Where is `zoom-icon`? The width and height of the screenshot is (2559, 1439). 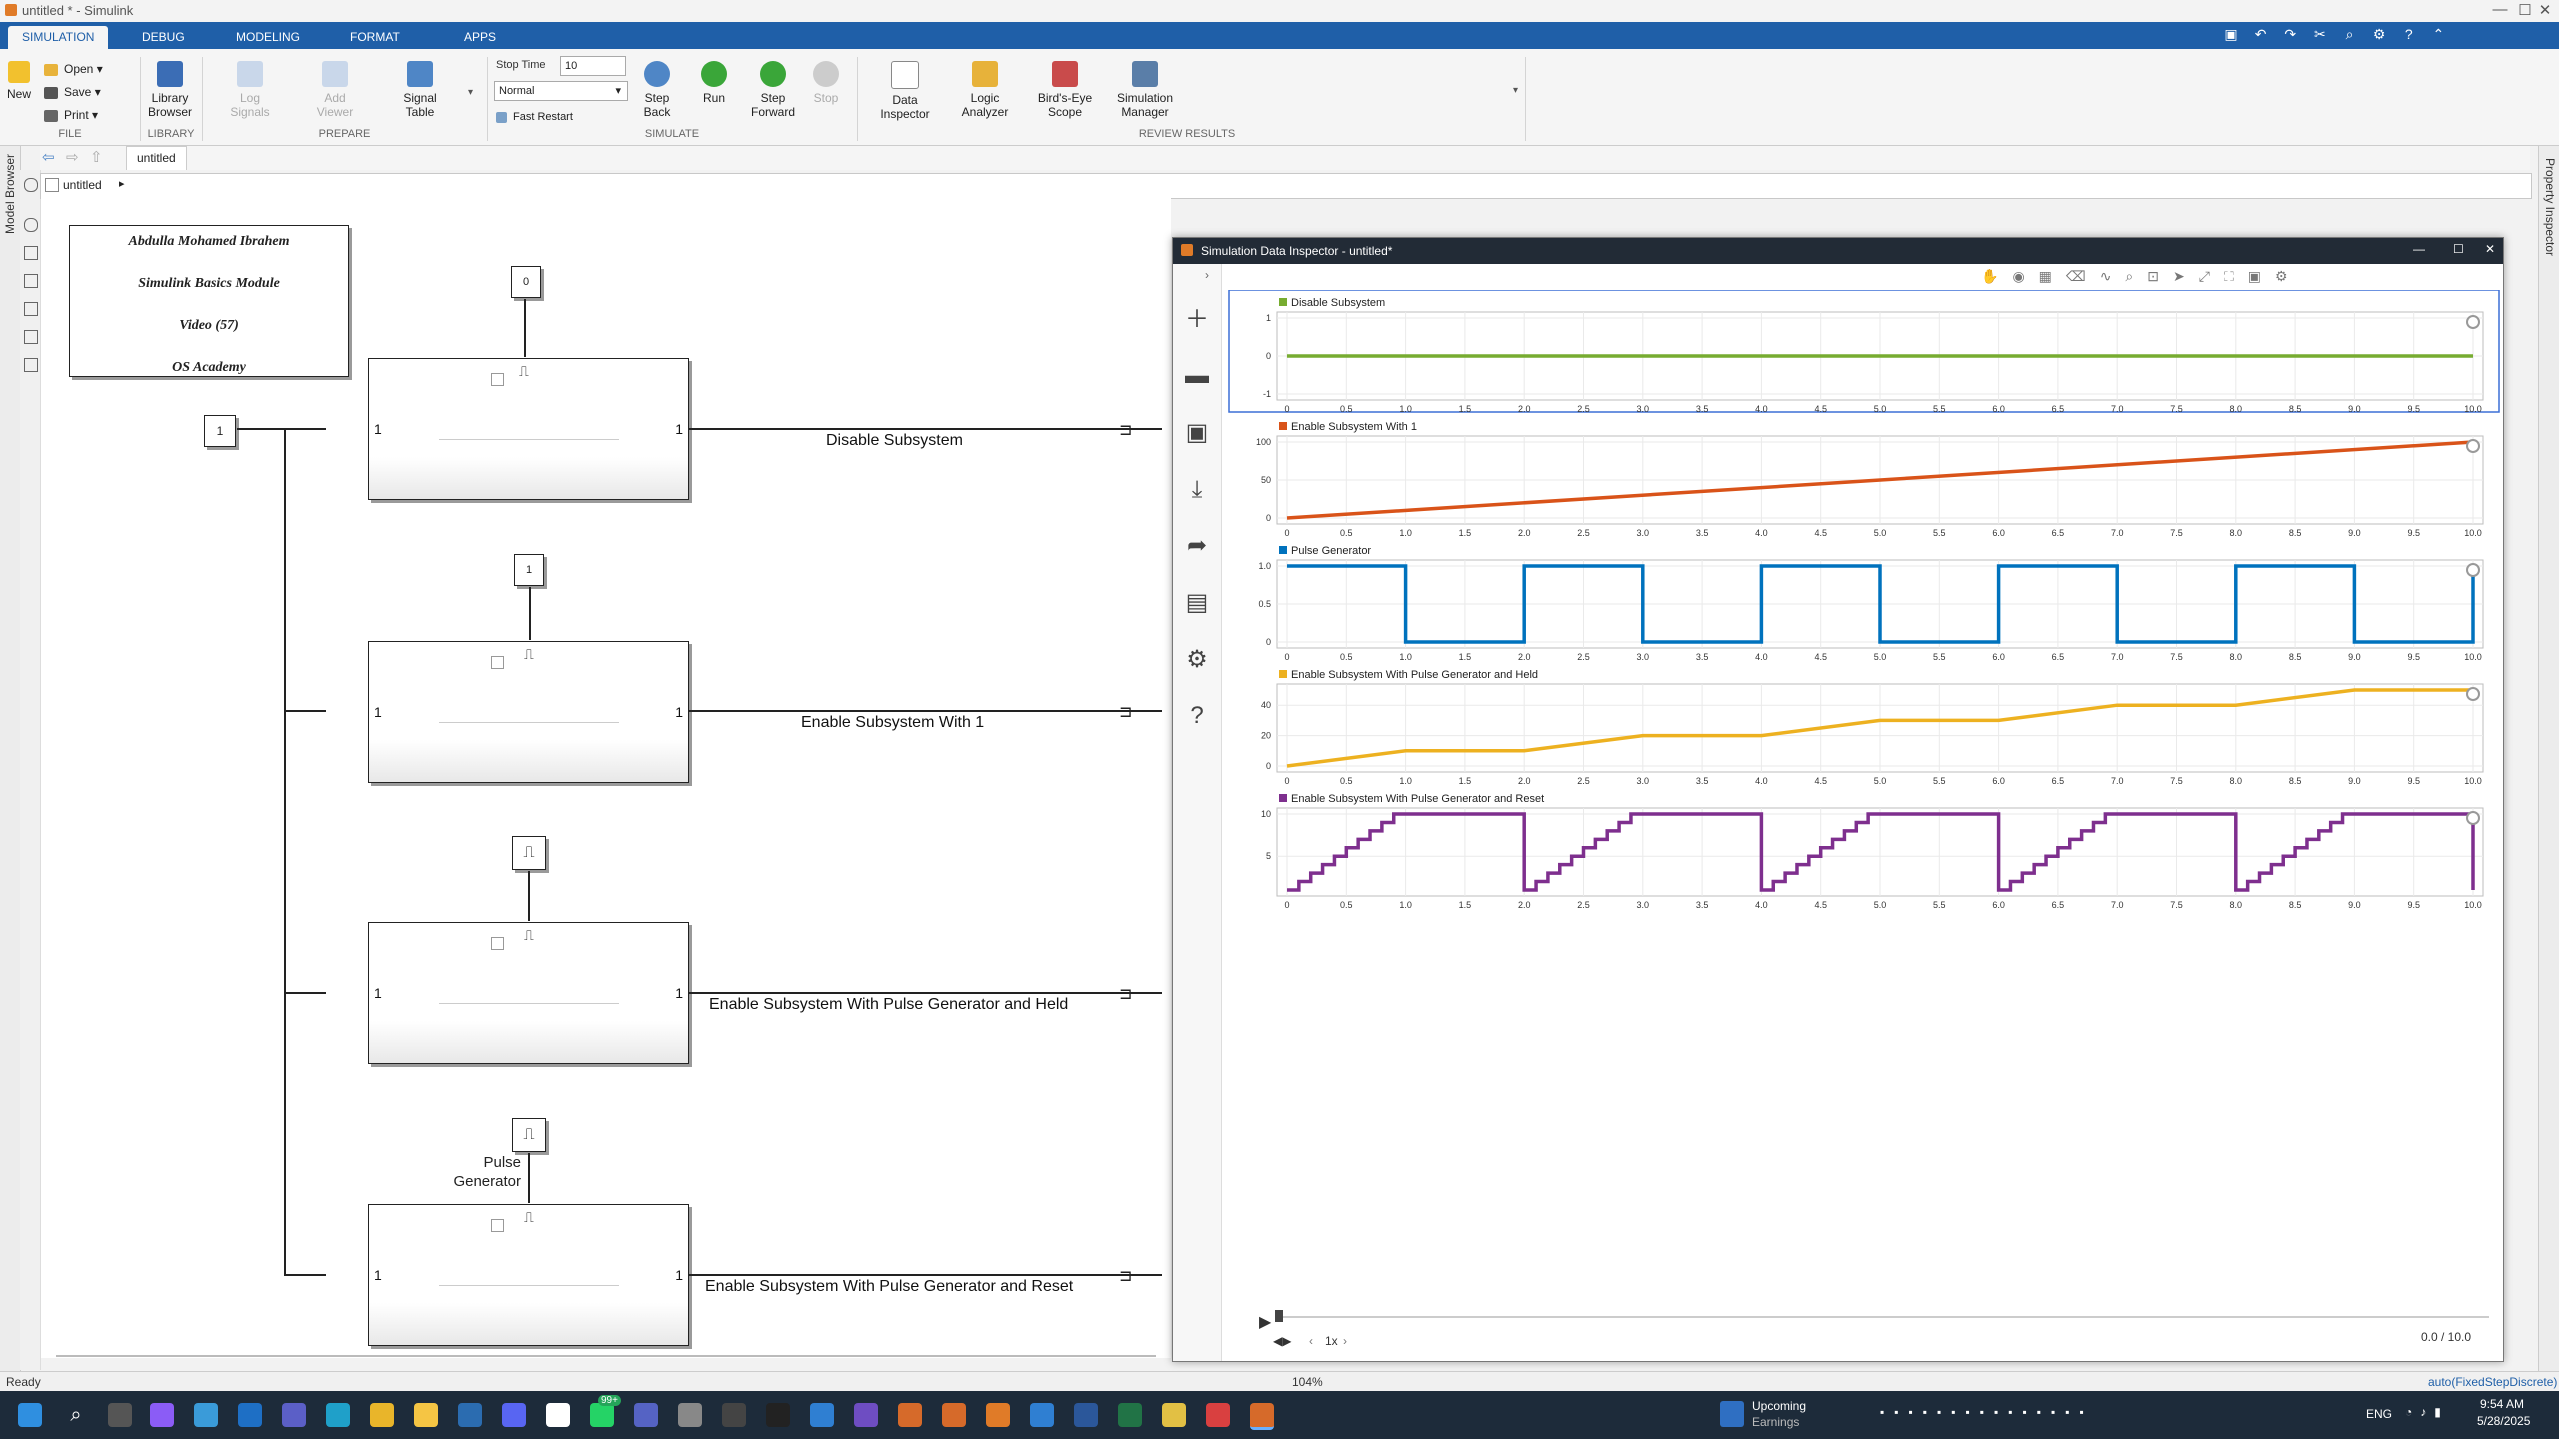 zoom-icon is located at coordinates (31, 225).